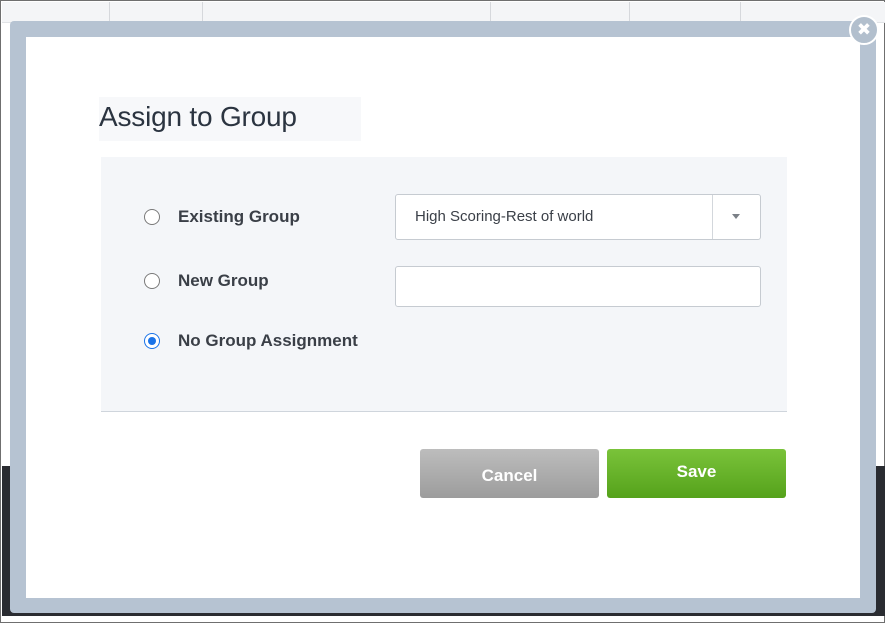 Image resolution: width=885 pixels, height=623 pixels. What do you see at coordinates (239, 216) in the screenshot?
I see `option-label: Existing Group` at bounding box center [239, 216].